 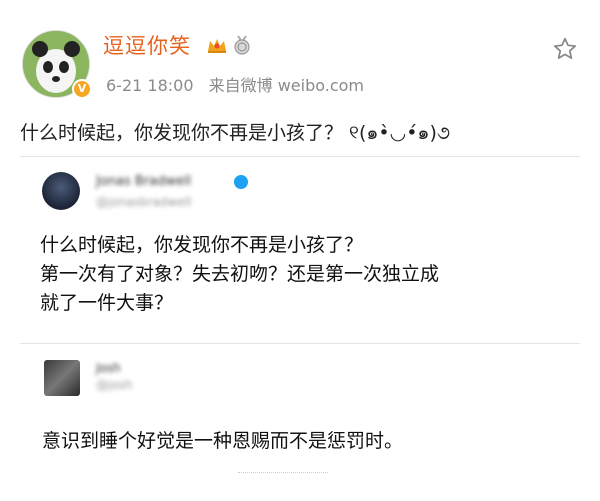 I want to click on verified-icon: V, so click(x=82, y=89).